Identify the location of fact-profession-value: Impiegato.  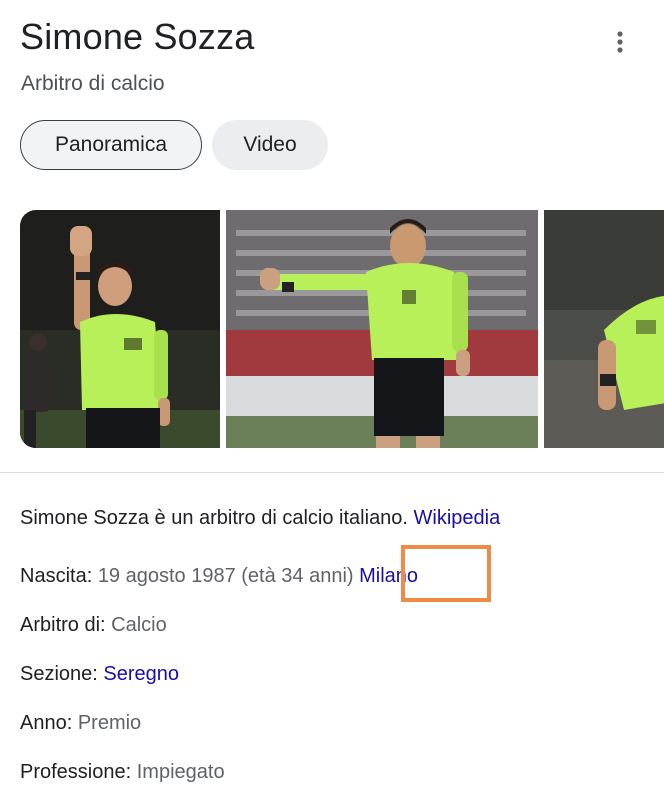
(180, 772).